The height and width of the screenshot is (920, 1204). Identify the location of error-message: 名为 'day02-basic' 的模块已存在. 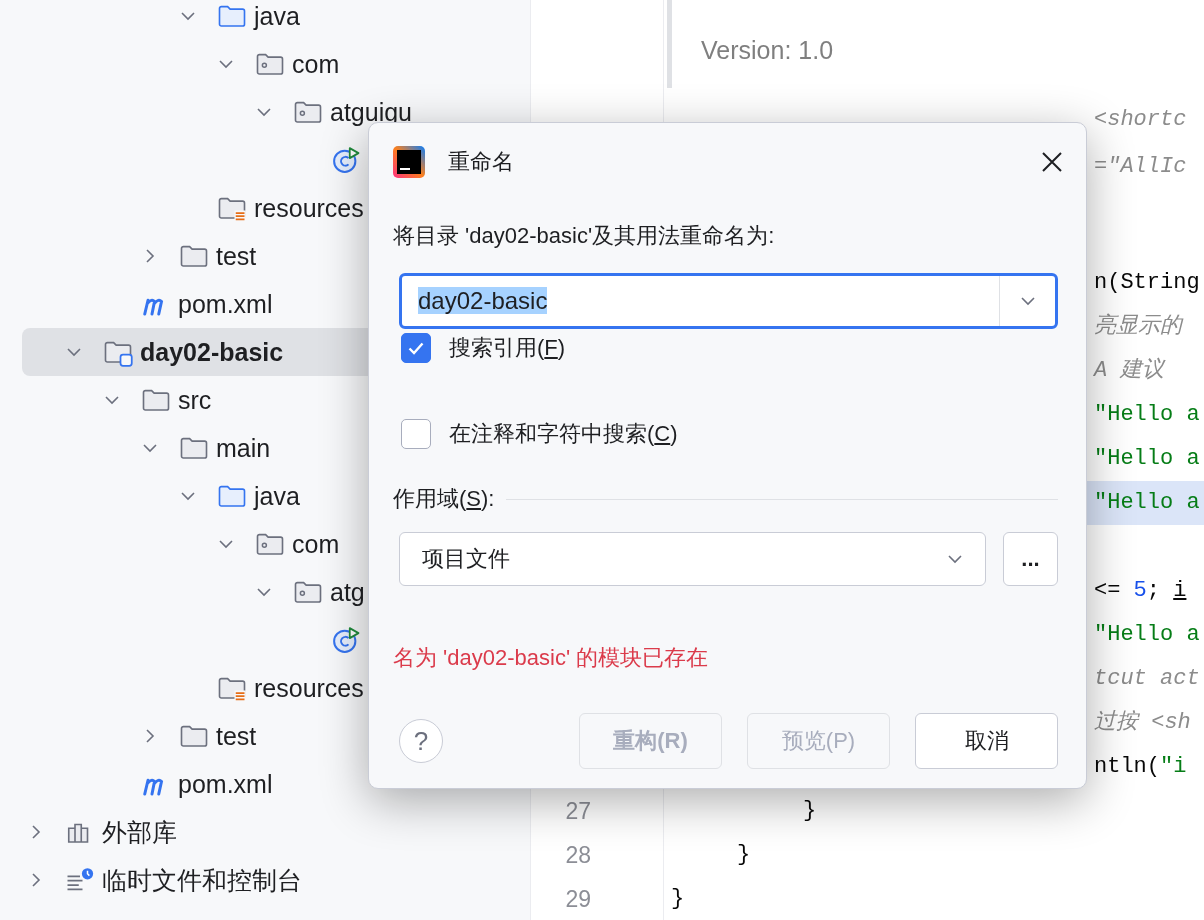
(551, 658).